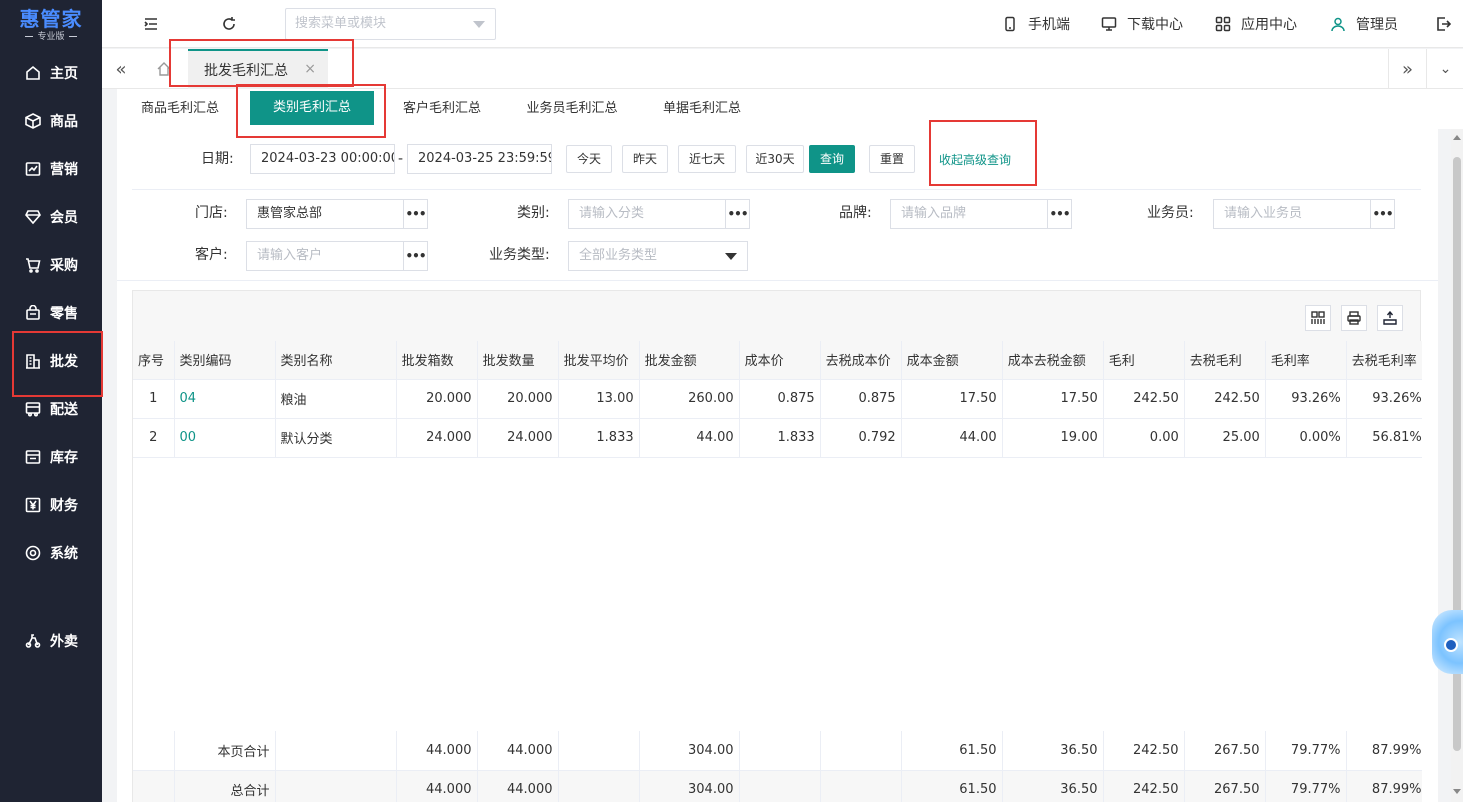  I want to click on today-button: 今天, so click(589, 159).